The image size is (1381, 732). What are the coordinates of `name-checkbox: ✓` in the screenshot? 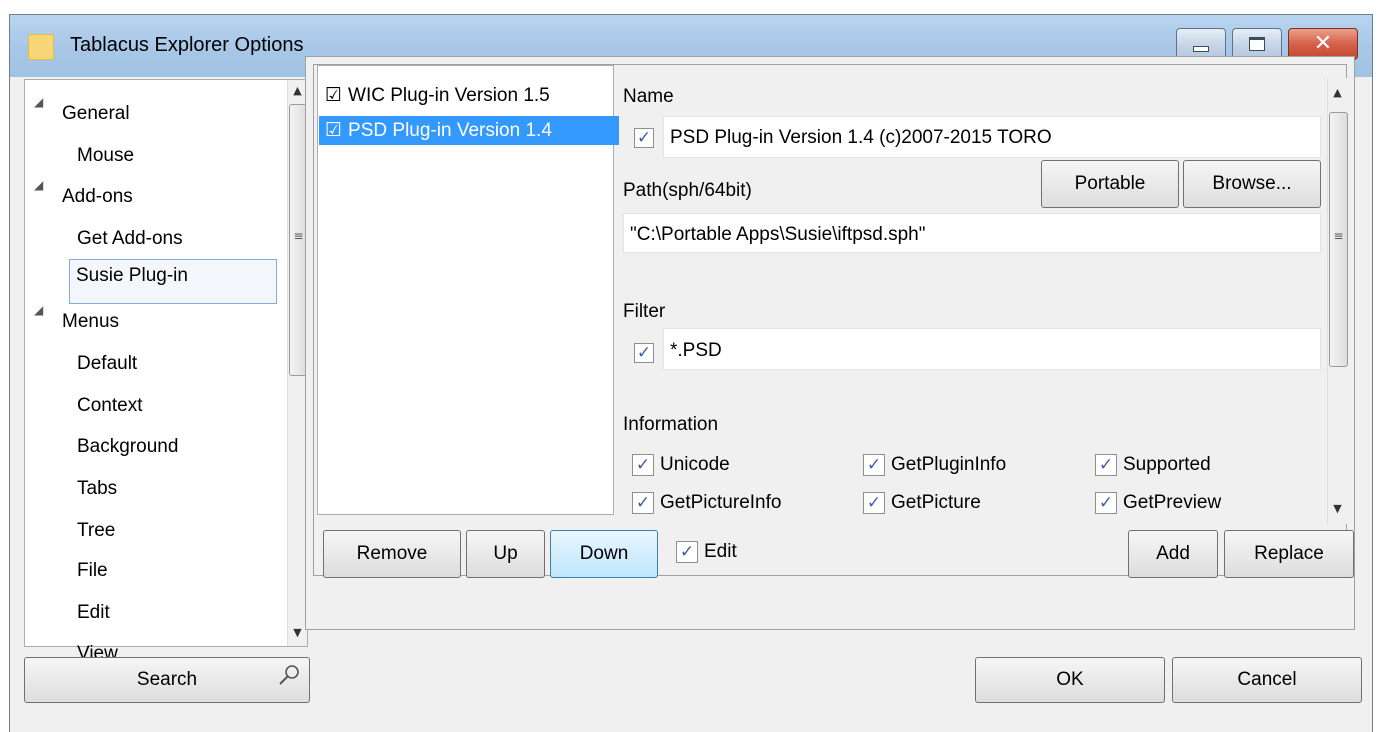 It's located at (644, 138).